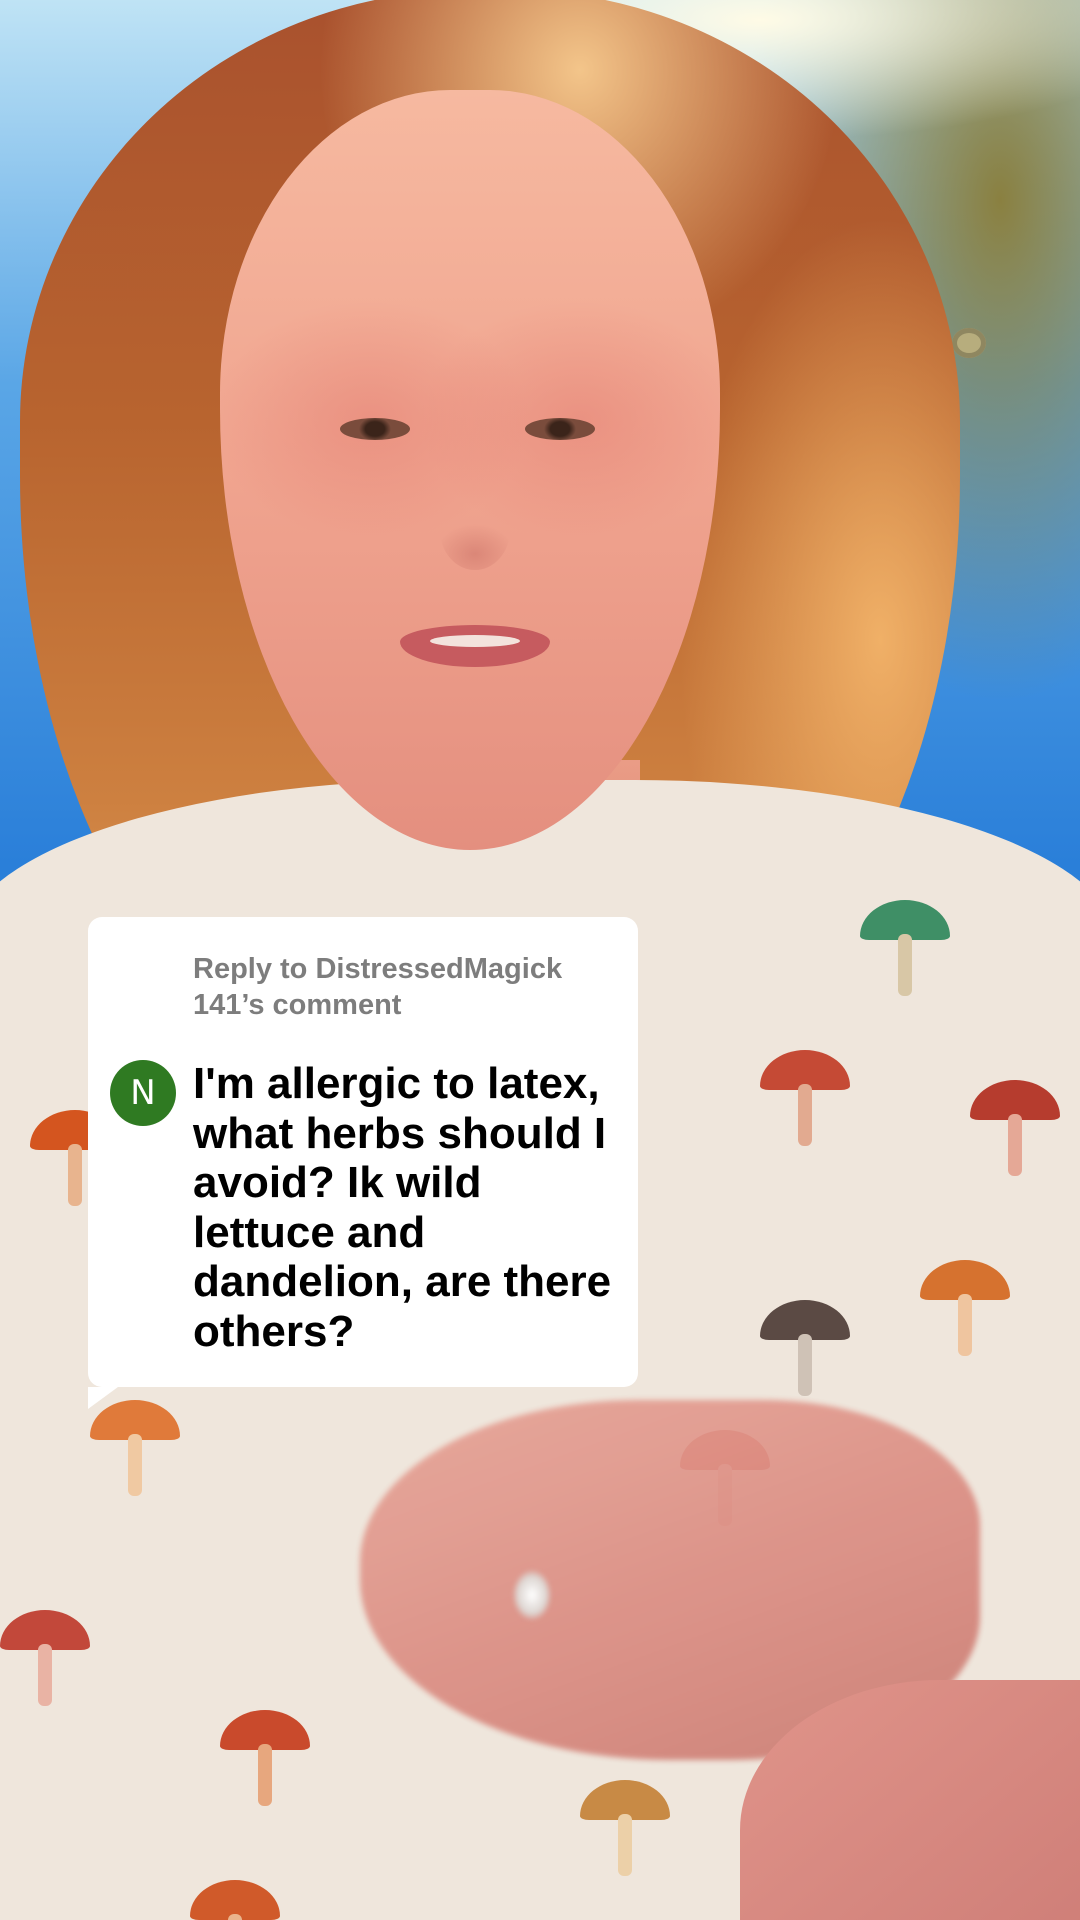 Image resolution: width=1080 pixels, height=1920 pixels. What do you see at coordinates (475, 646) in the screenshot?
I see `mouth` at bounding box center [475, 646].